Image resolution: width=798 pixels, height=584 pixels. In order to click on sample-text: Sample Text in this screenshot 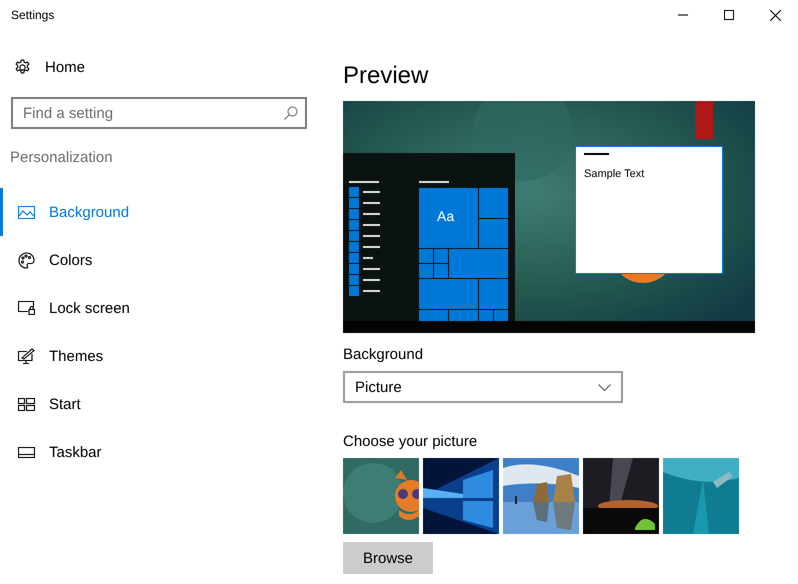, I will do `click(615, 174)`.